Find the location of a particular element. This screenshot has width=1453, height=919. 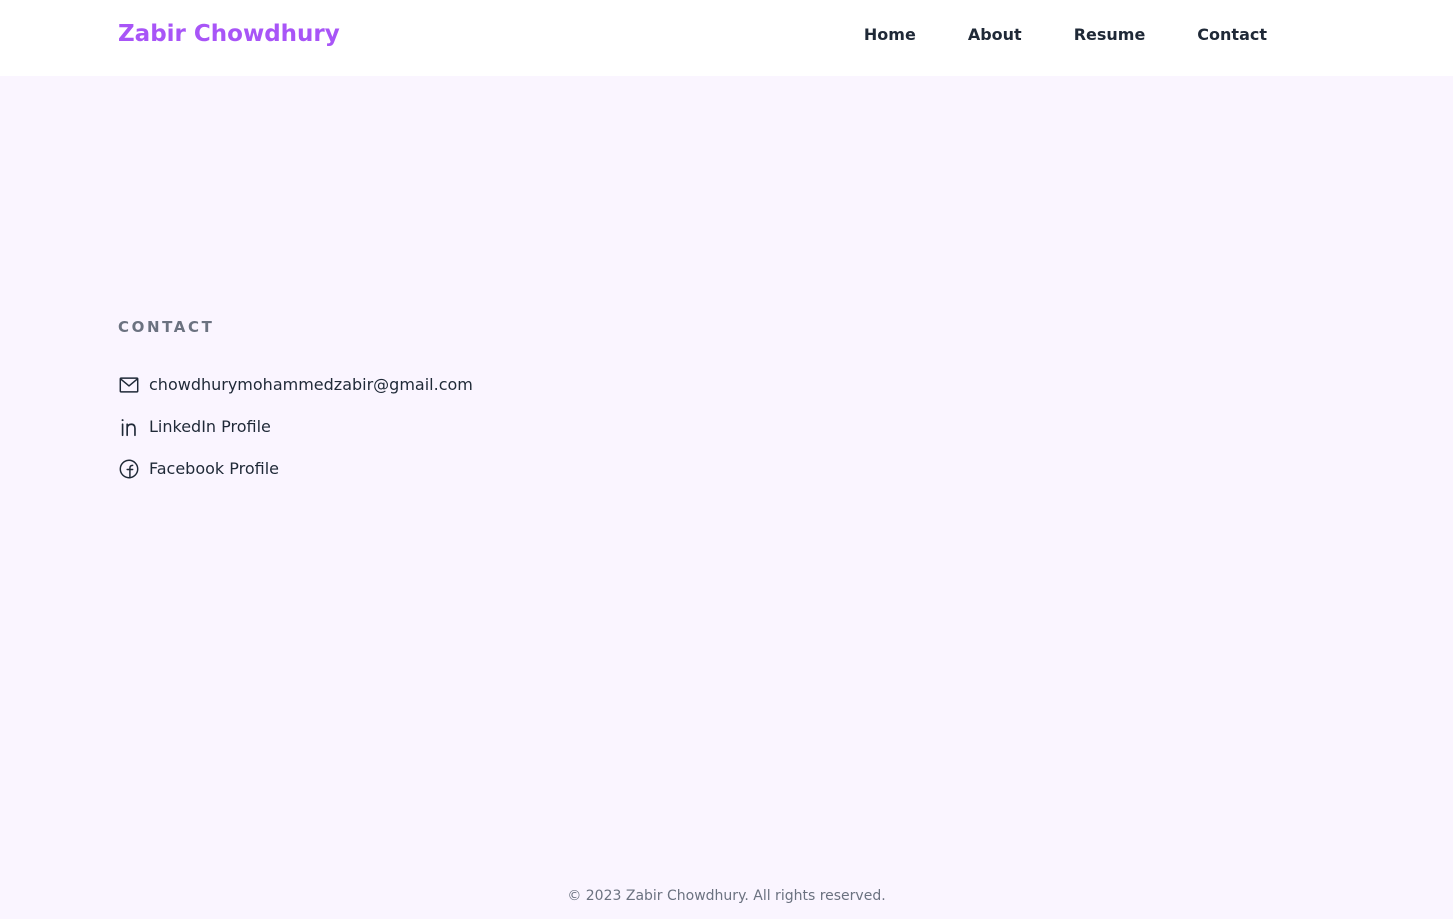

mail-icon is located at coordinates (129, 385).